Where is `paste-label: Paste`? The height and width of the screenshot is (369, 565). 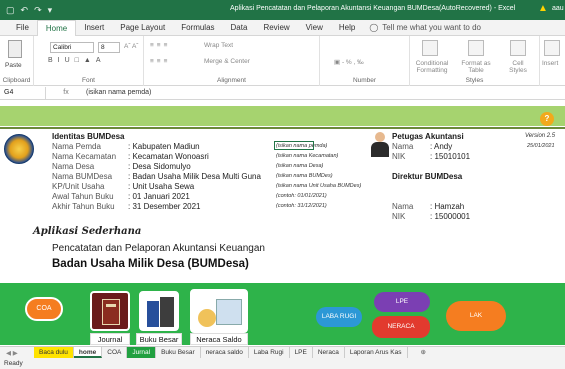 paste-label: Paste is located at coordinates (13, 65).